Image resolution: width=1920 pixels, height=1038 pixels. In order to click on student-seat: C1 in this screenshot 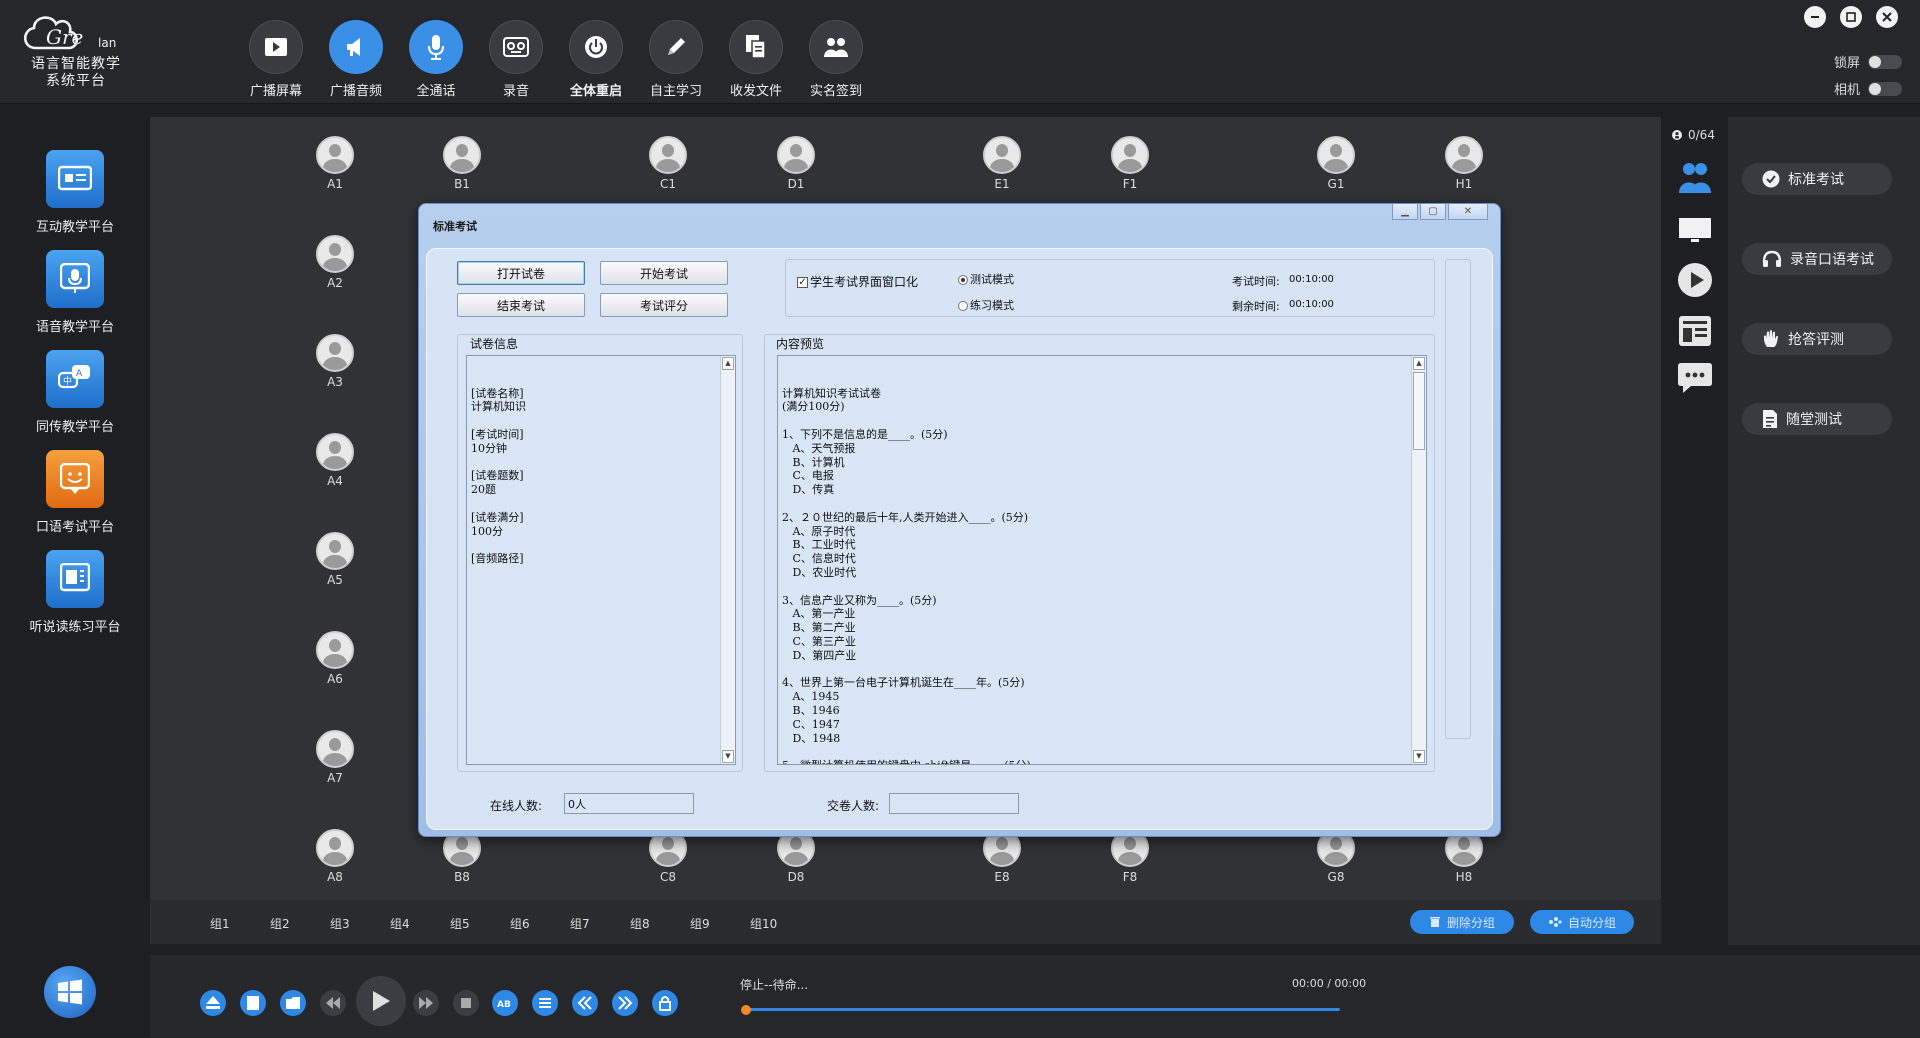, I will do `click(668, 163)`.